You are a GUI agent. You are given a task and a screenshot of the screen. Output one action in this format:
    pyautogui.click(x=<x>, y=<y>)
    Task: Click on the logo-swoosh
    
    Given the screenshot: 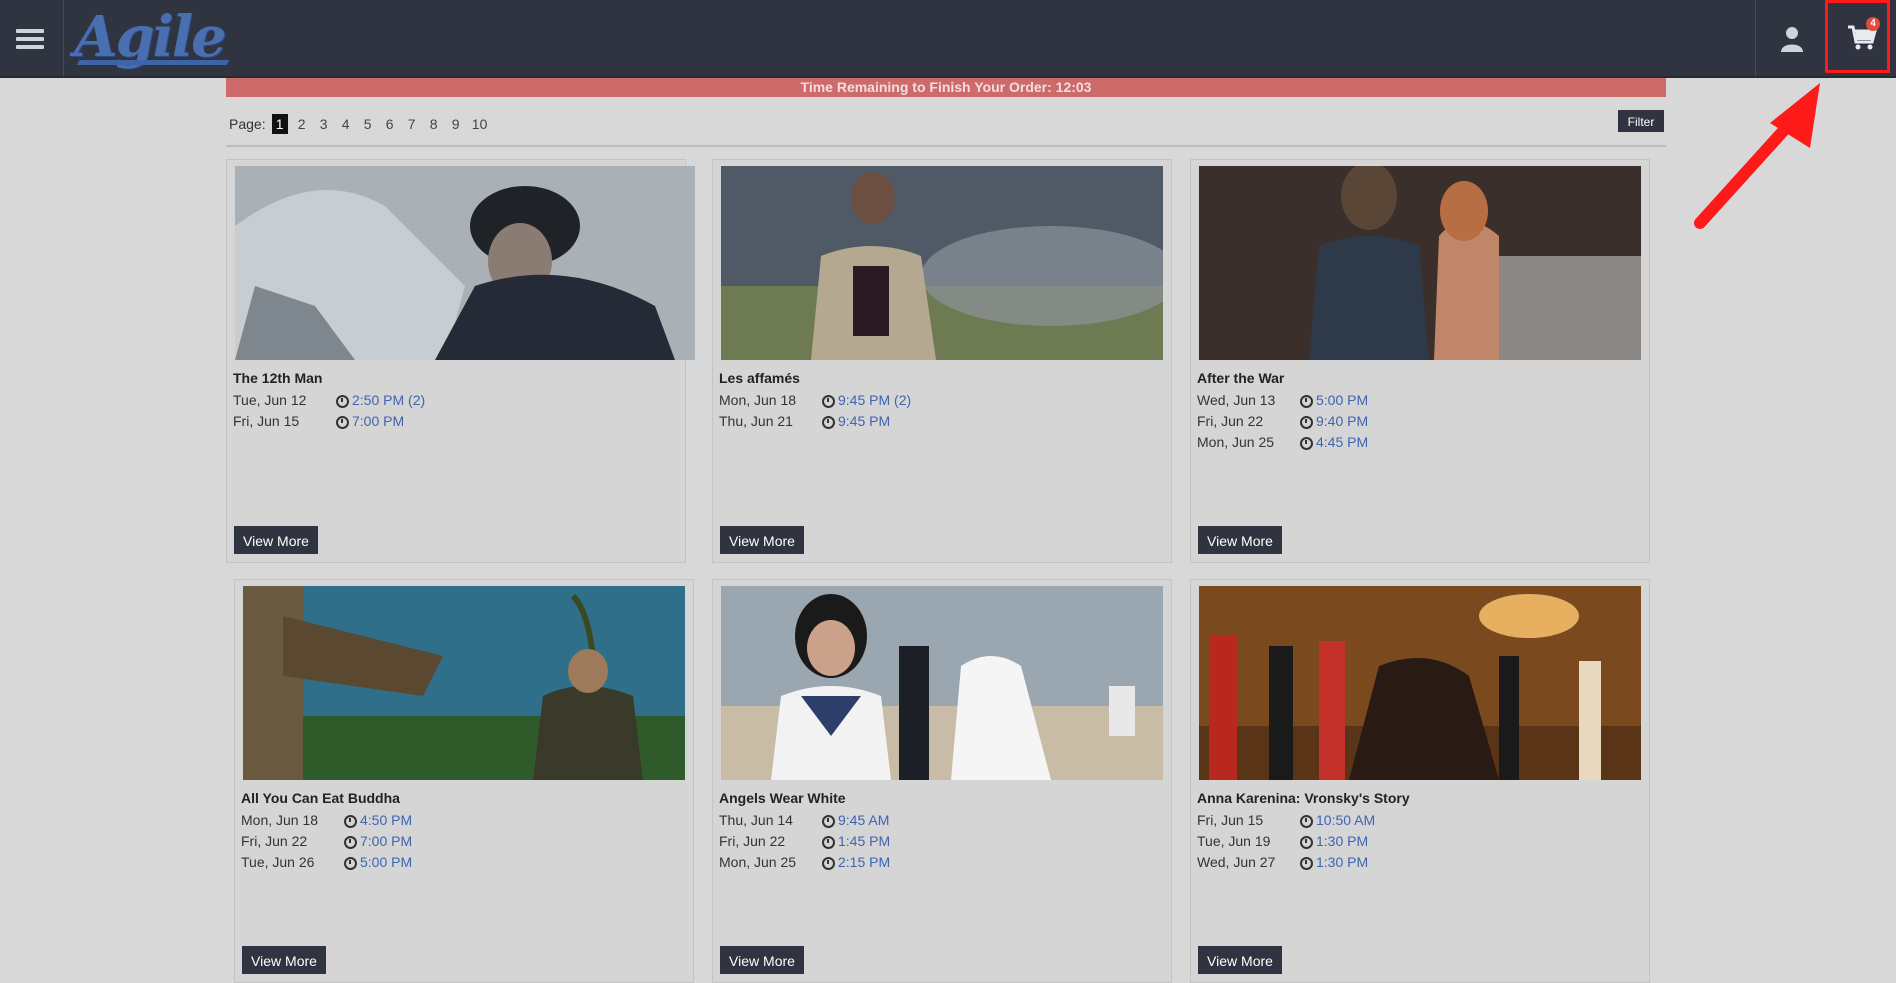 What is the action you would take?
    pyautogui.click(x=153, y=62)
    